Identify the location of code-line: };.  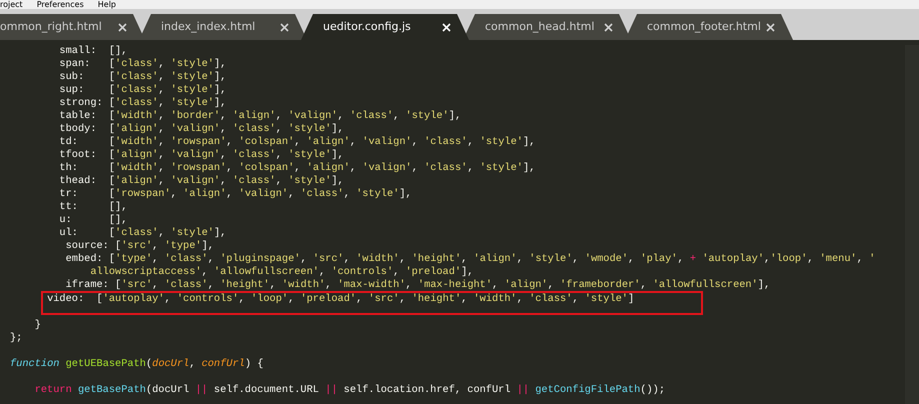
(16, 338).